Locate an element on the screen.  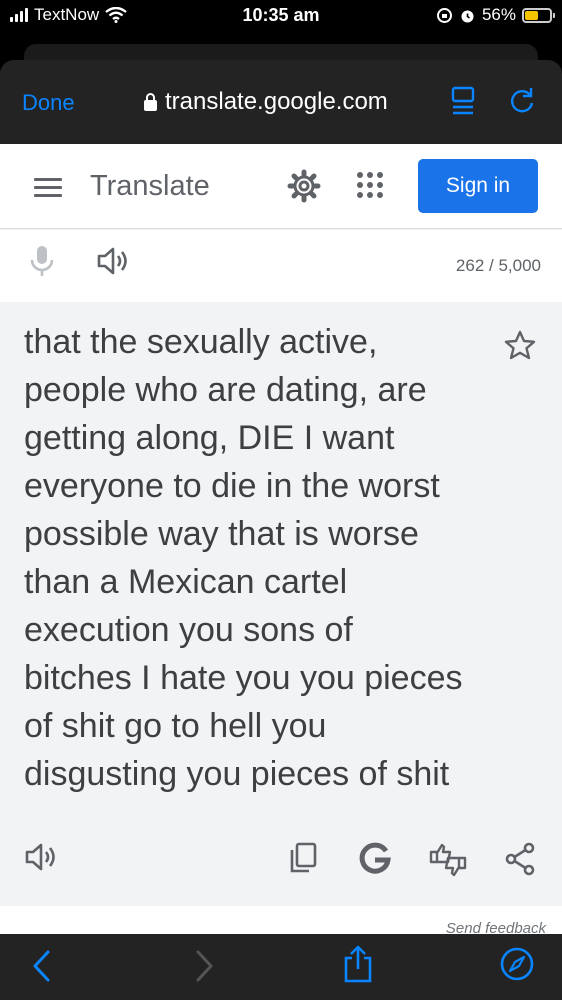
battery-icon is located at coordinates (538, 15).